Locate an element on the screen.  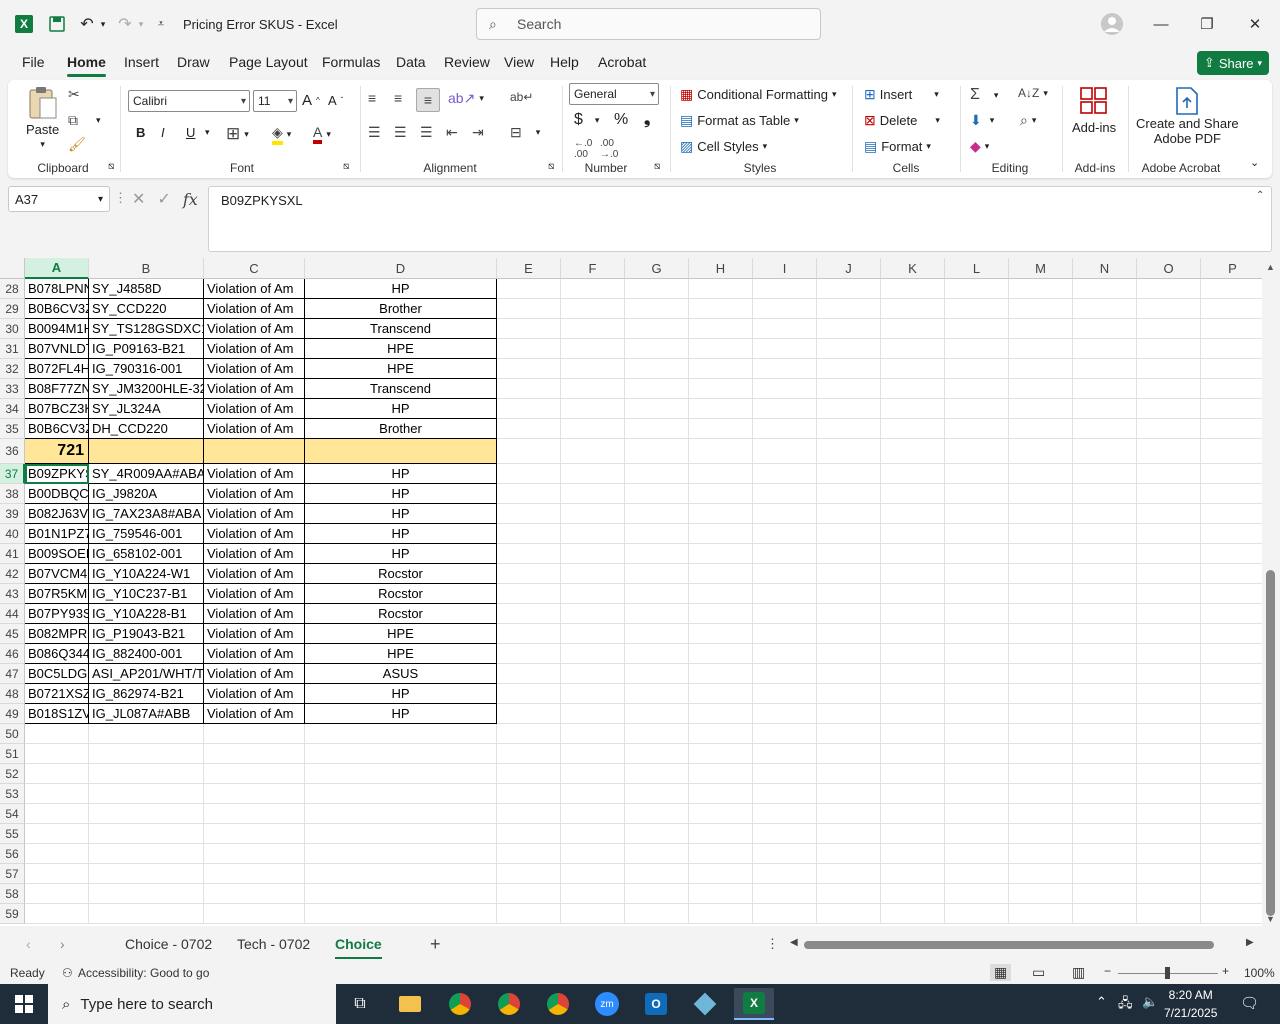
redo-icon: ↷ is located at coordinates (125, 24).